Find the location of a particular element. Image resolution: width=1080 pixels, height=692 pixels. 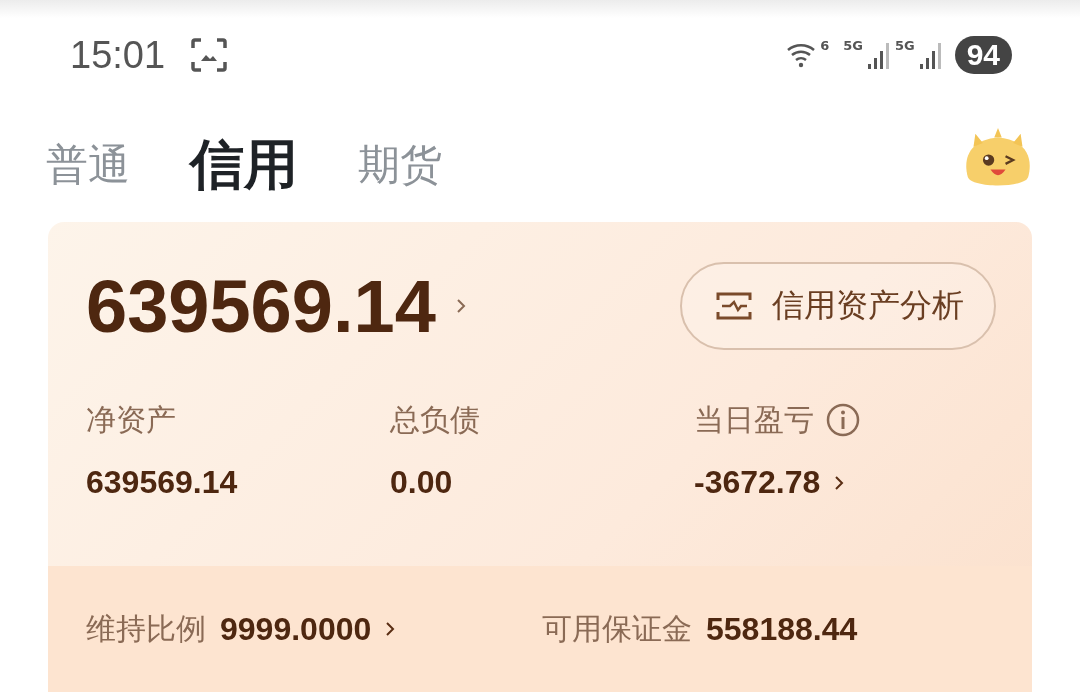

total-assets-value: 639569.14 is located at coordinates (261, 306).